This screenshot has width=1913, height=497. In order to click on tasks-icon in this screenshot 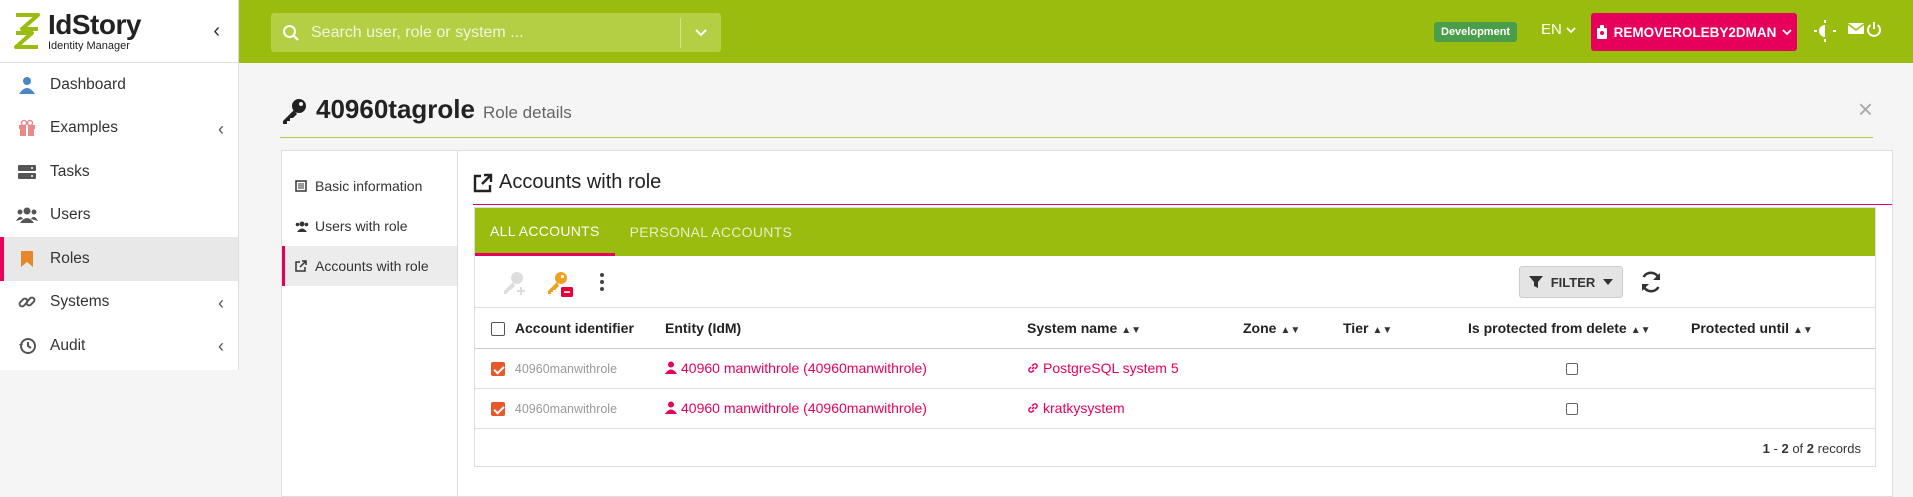, I will do `click(27, 172)`.